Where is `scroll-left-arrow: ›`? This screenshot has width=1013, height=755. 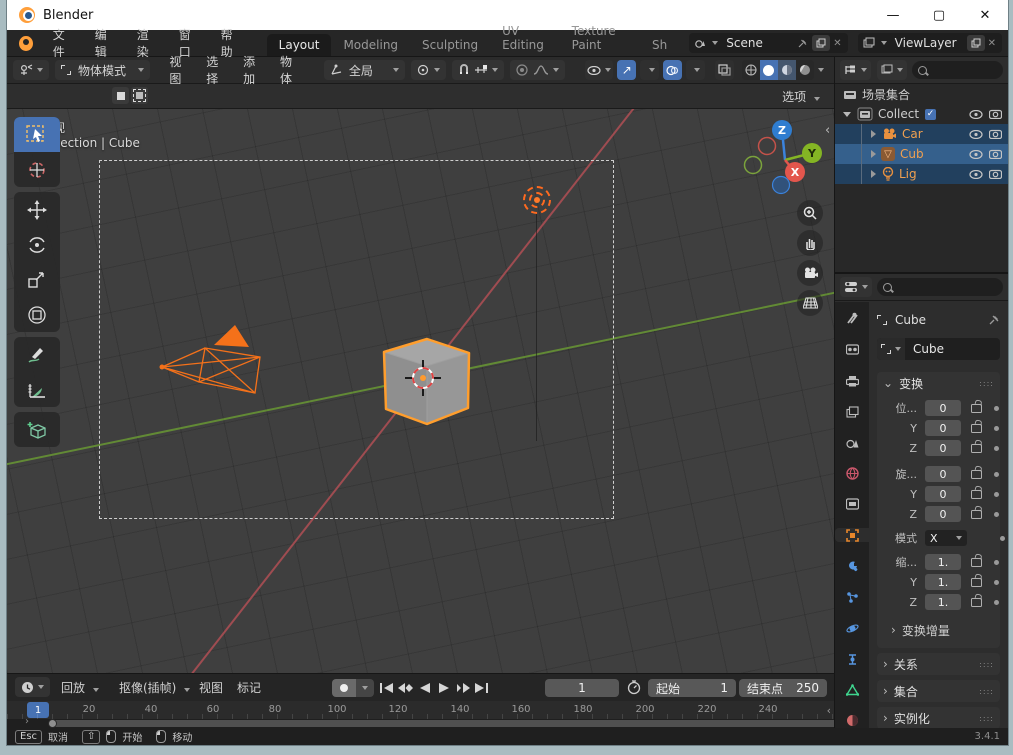 scroll-left-arrow: › is located at coordinates (27, 721).